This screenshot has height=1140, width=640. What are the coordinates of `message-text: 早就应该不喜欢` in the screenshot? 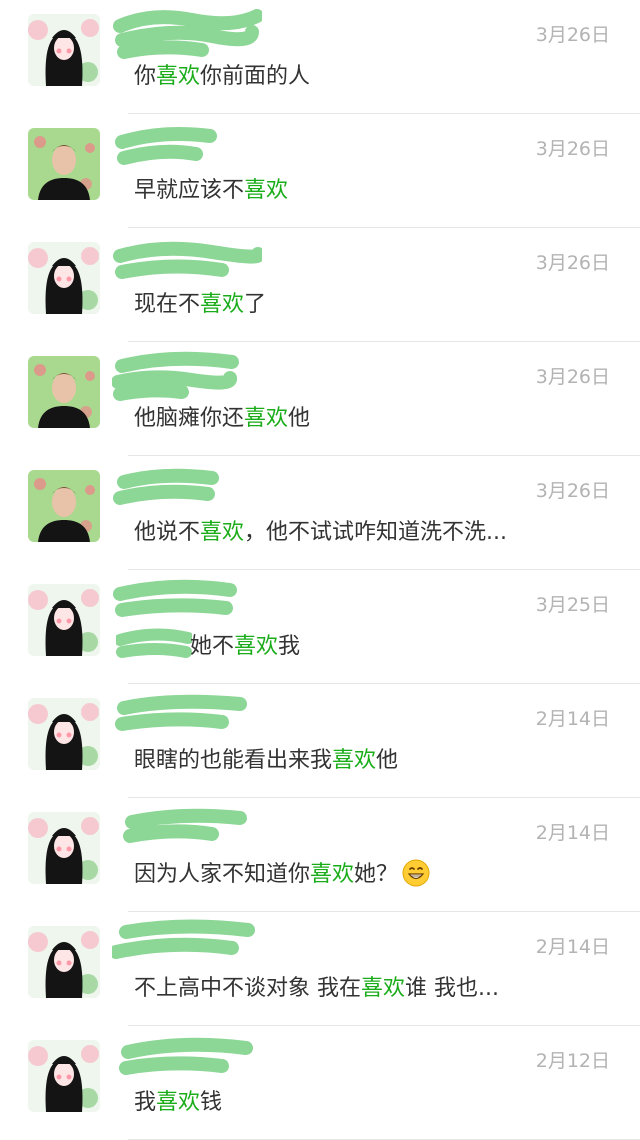 It's located at (211, 190).